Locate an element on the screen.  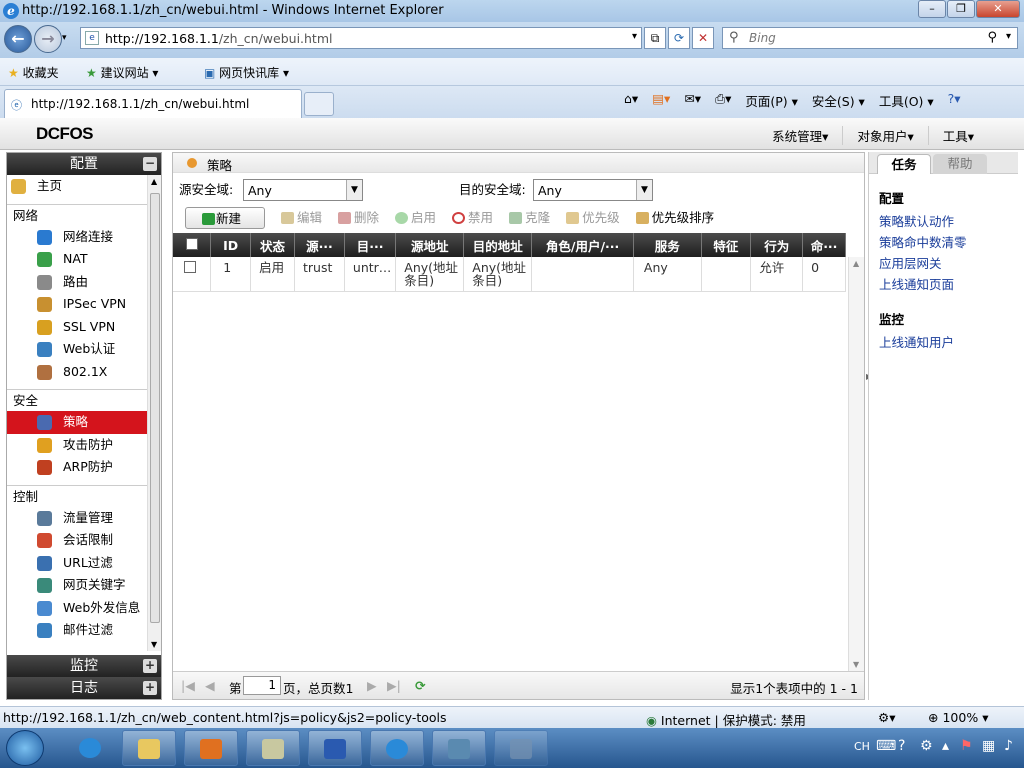
page-input: 1 is located at coordinates (262, 685).